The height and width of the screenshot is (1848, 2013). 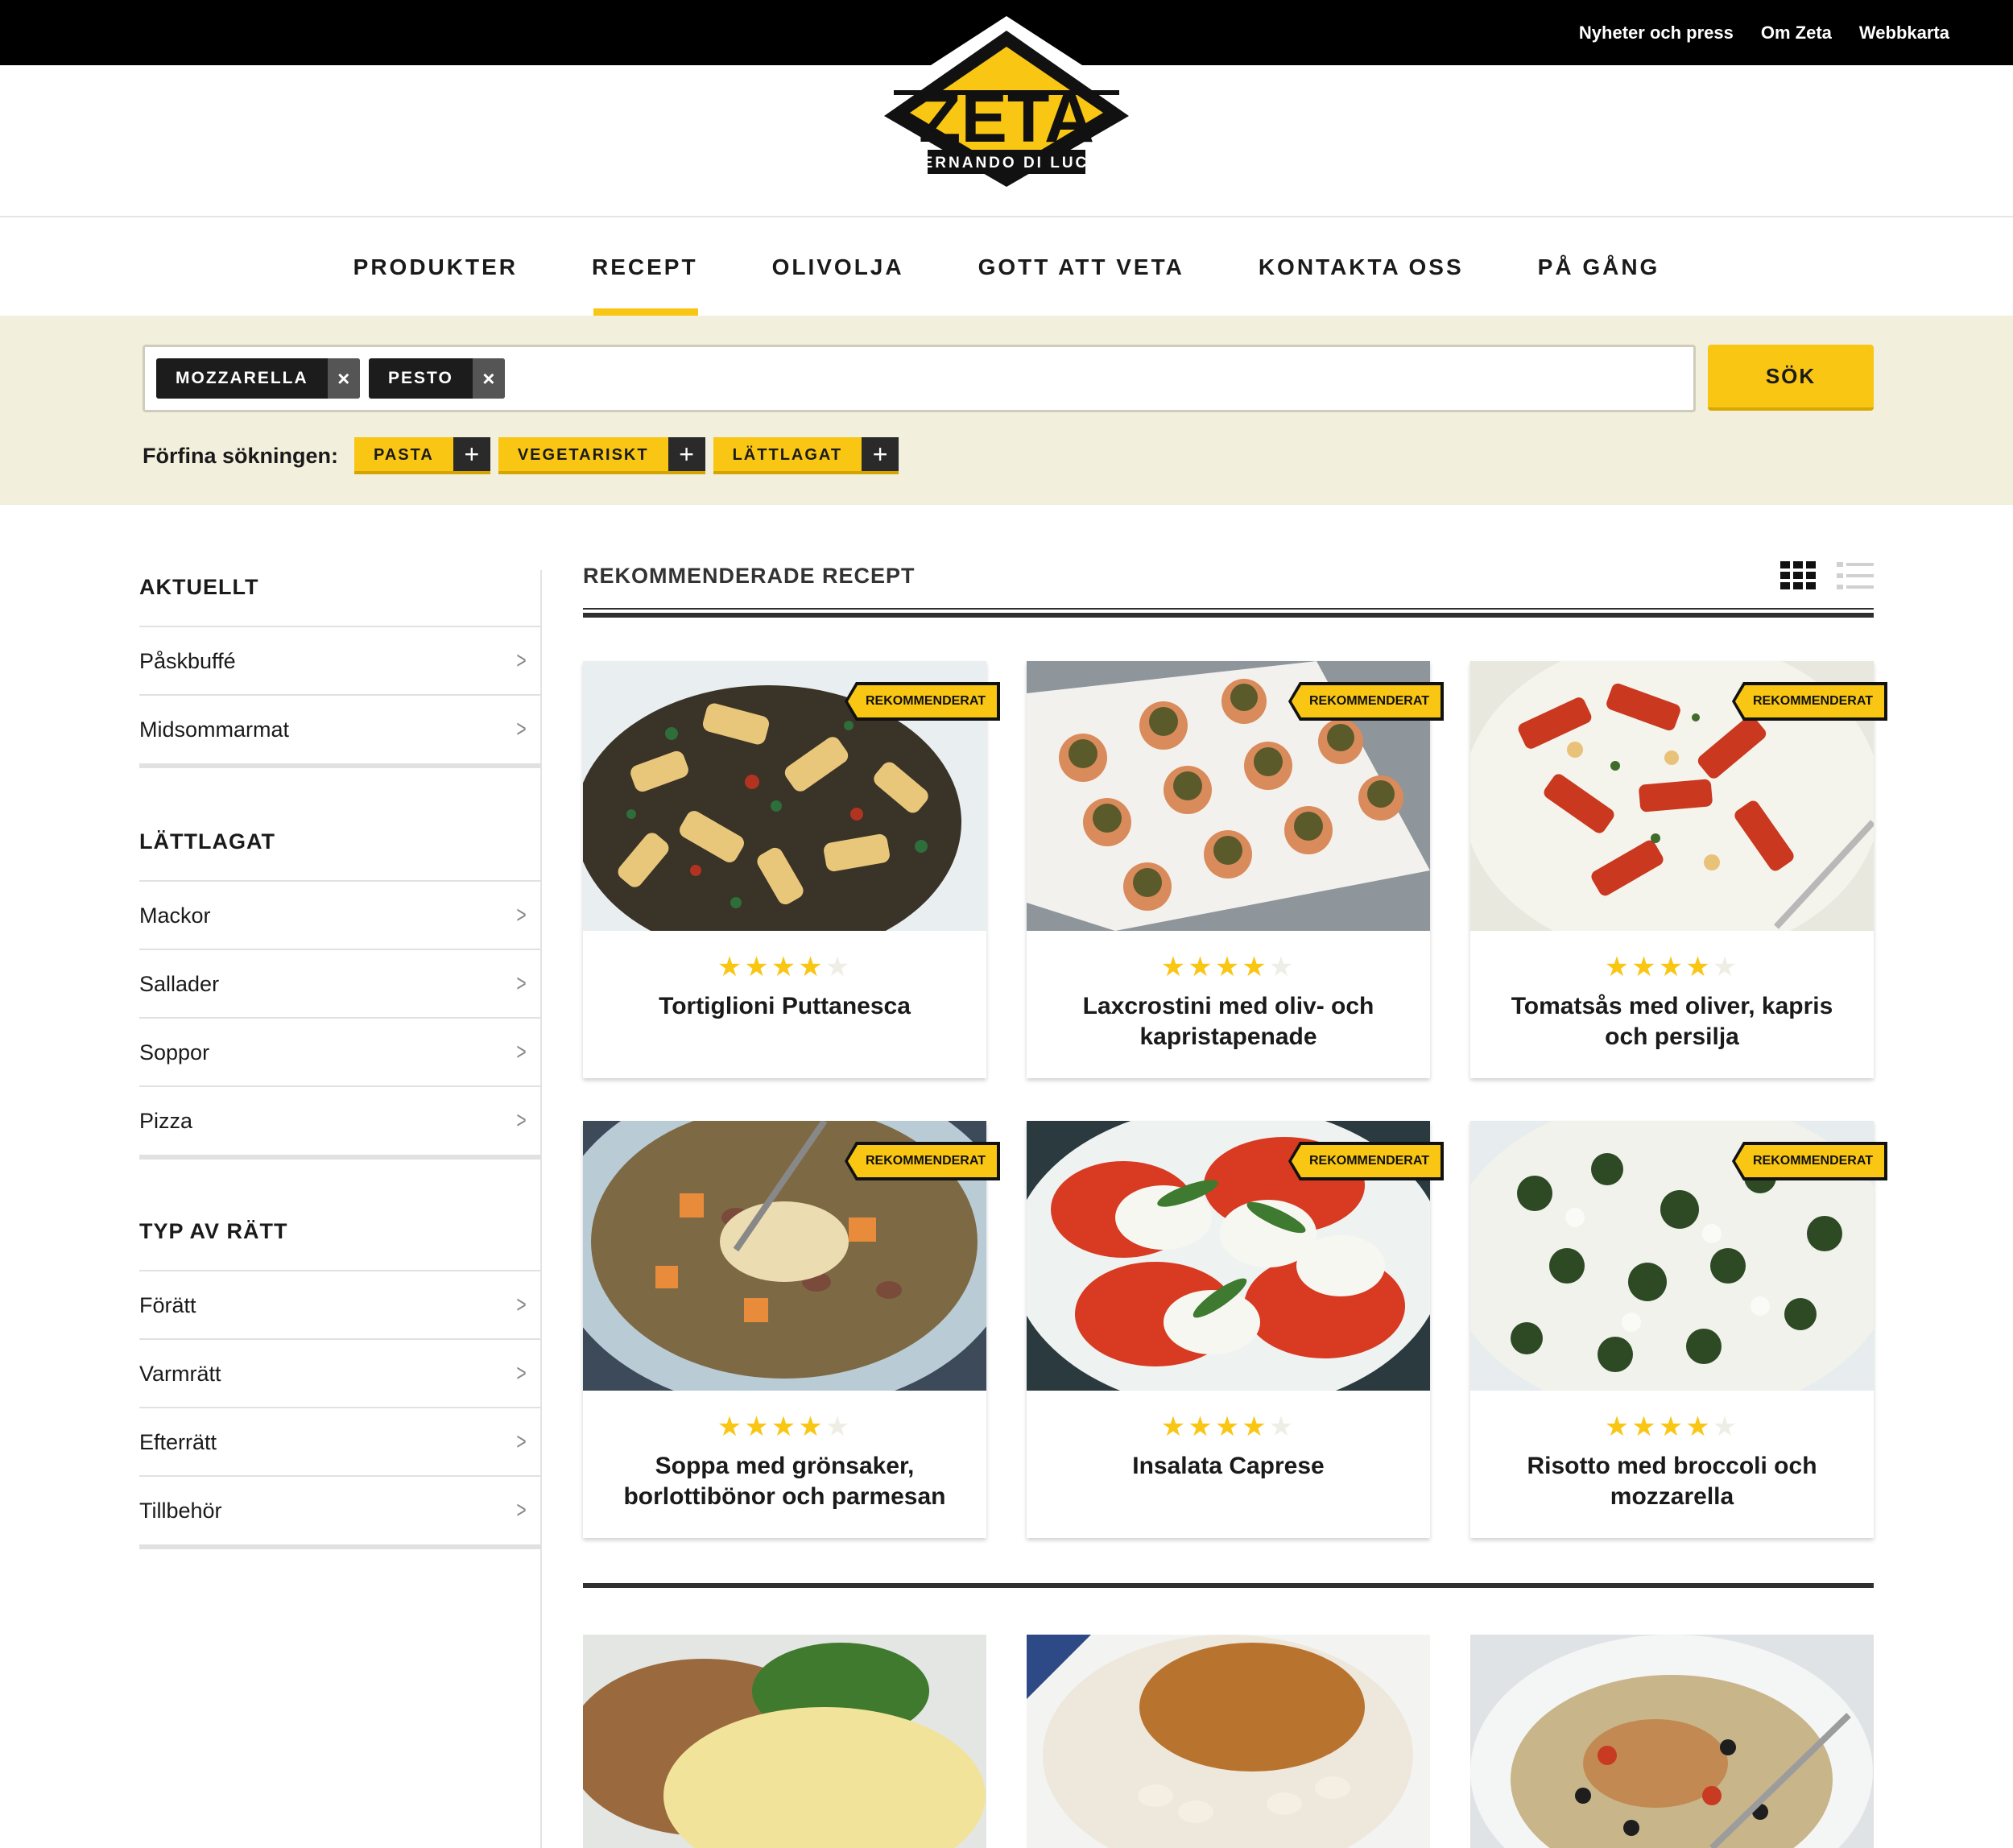 I want to click on sidebar-item-label: Påskbuffé, so click(x=187, y=660).